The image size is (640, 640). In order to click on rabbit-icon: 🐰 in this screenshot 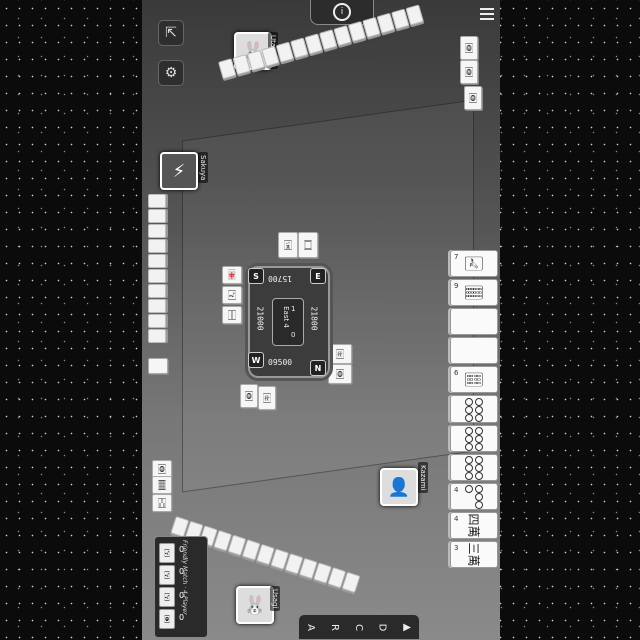, I will do `click(255, 605)`.